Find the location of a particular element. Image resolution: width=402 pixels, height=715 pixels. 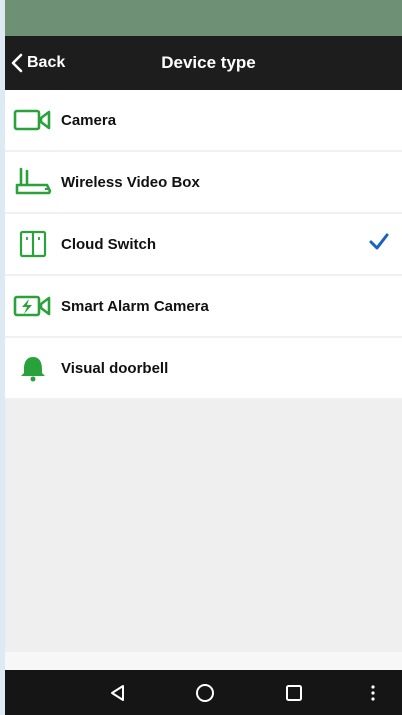

camera-icon is located at coordinates (33, 120).